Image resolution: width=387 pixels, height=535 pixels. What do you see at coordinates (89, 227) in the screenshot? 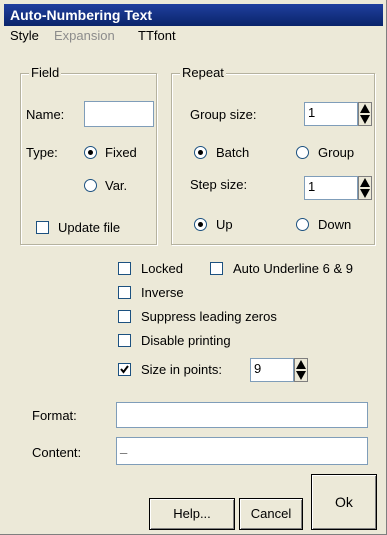
I see `update-file-label: Update file` at bounding box center [89, 227].